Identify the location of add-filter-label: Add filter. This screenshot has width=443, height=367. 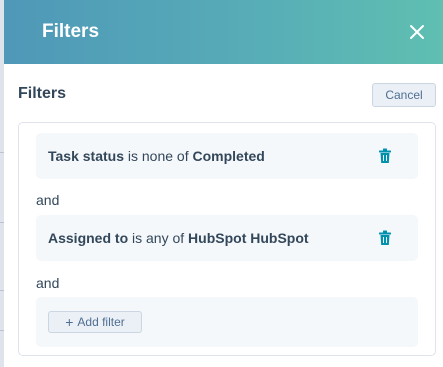
(101, 322).